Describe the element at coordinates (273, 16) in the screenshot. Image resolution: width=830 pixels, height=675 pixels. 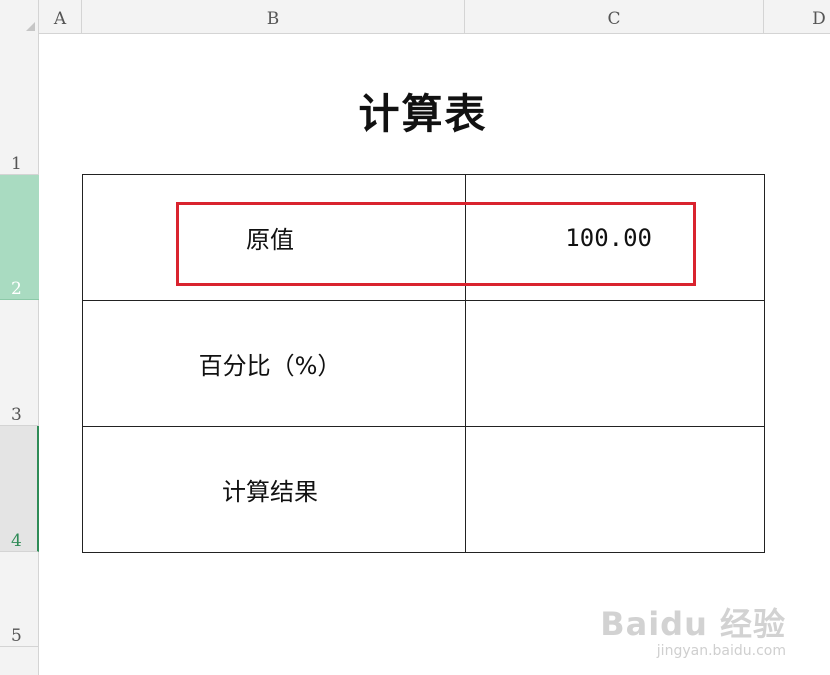
I see `column-header-b: B` at that location.